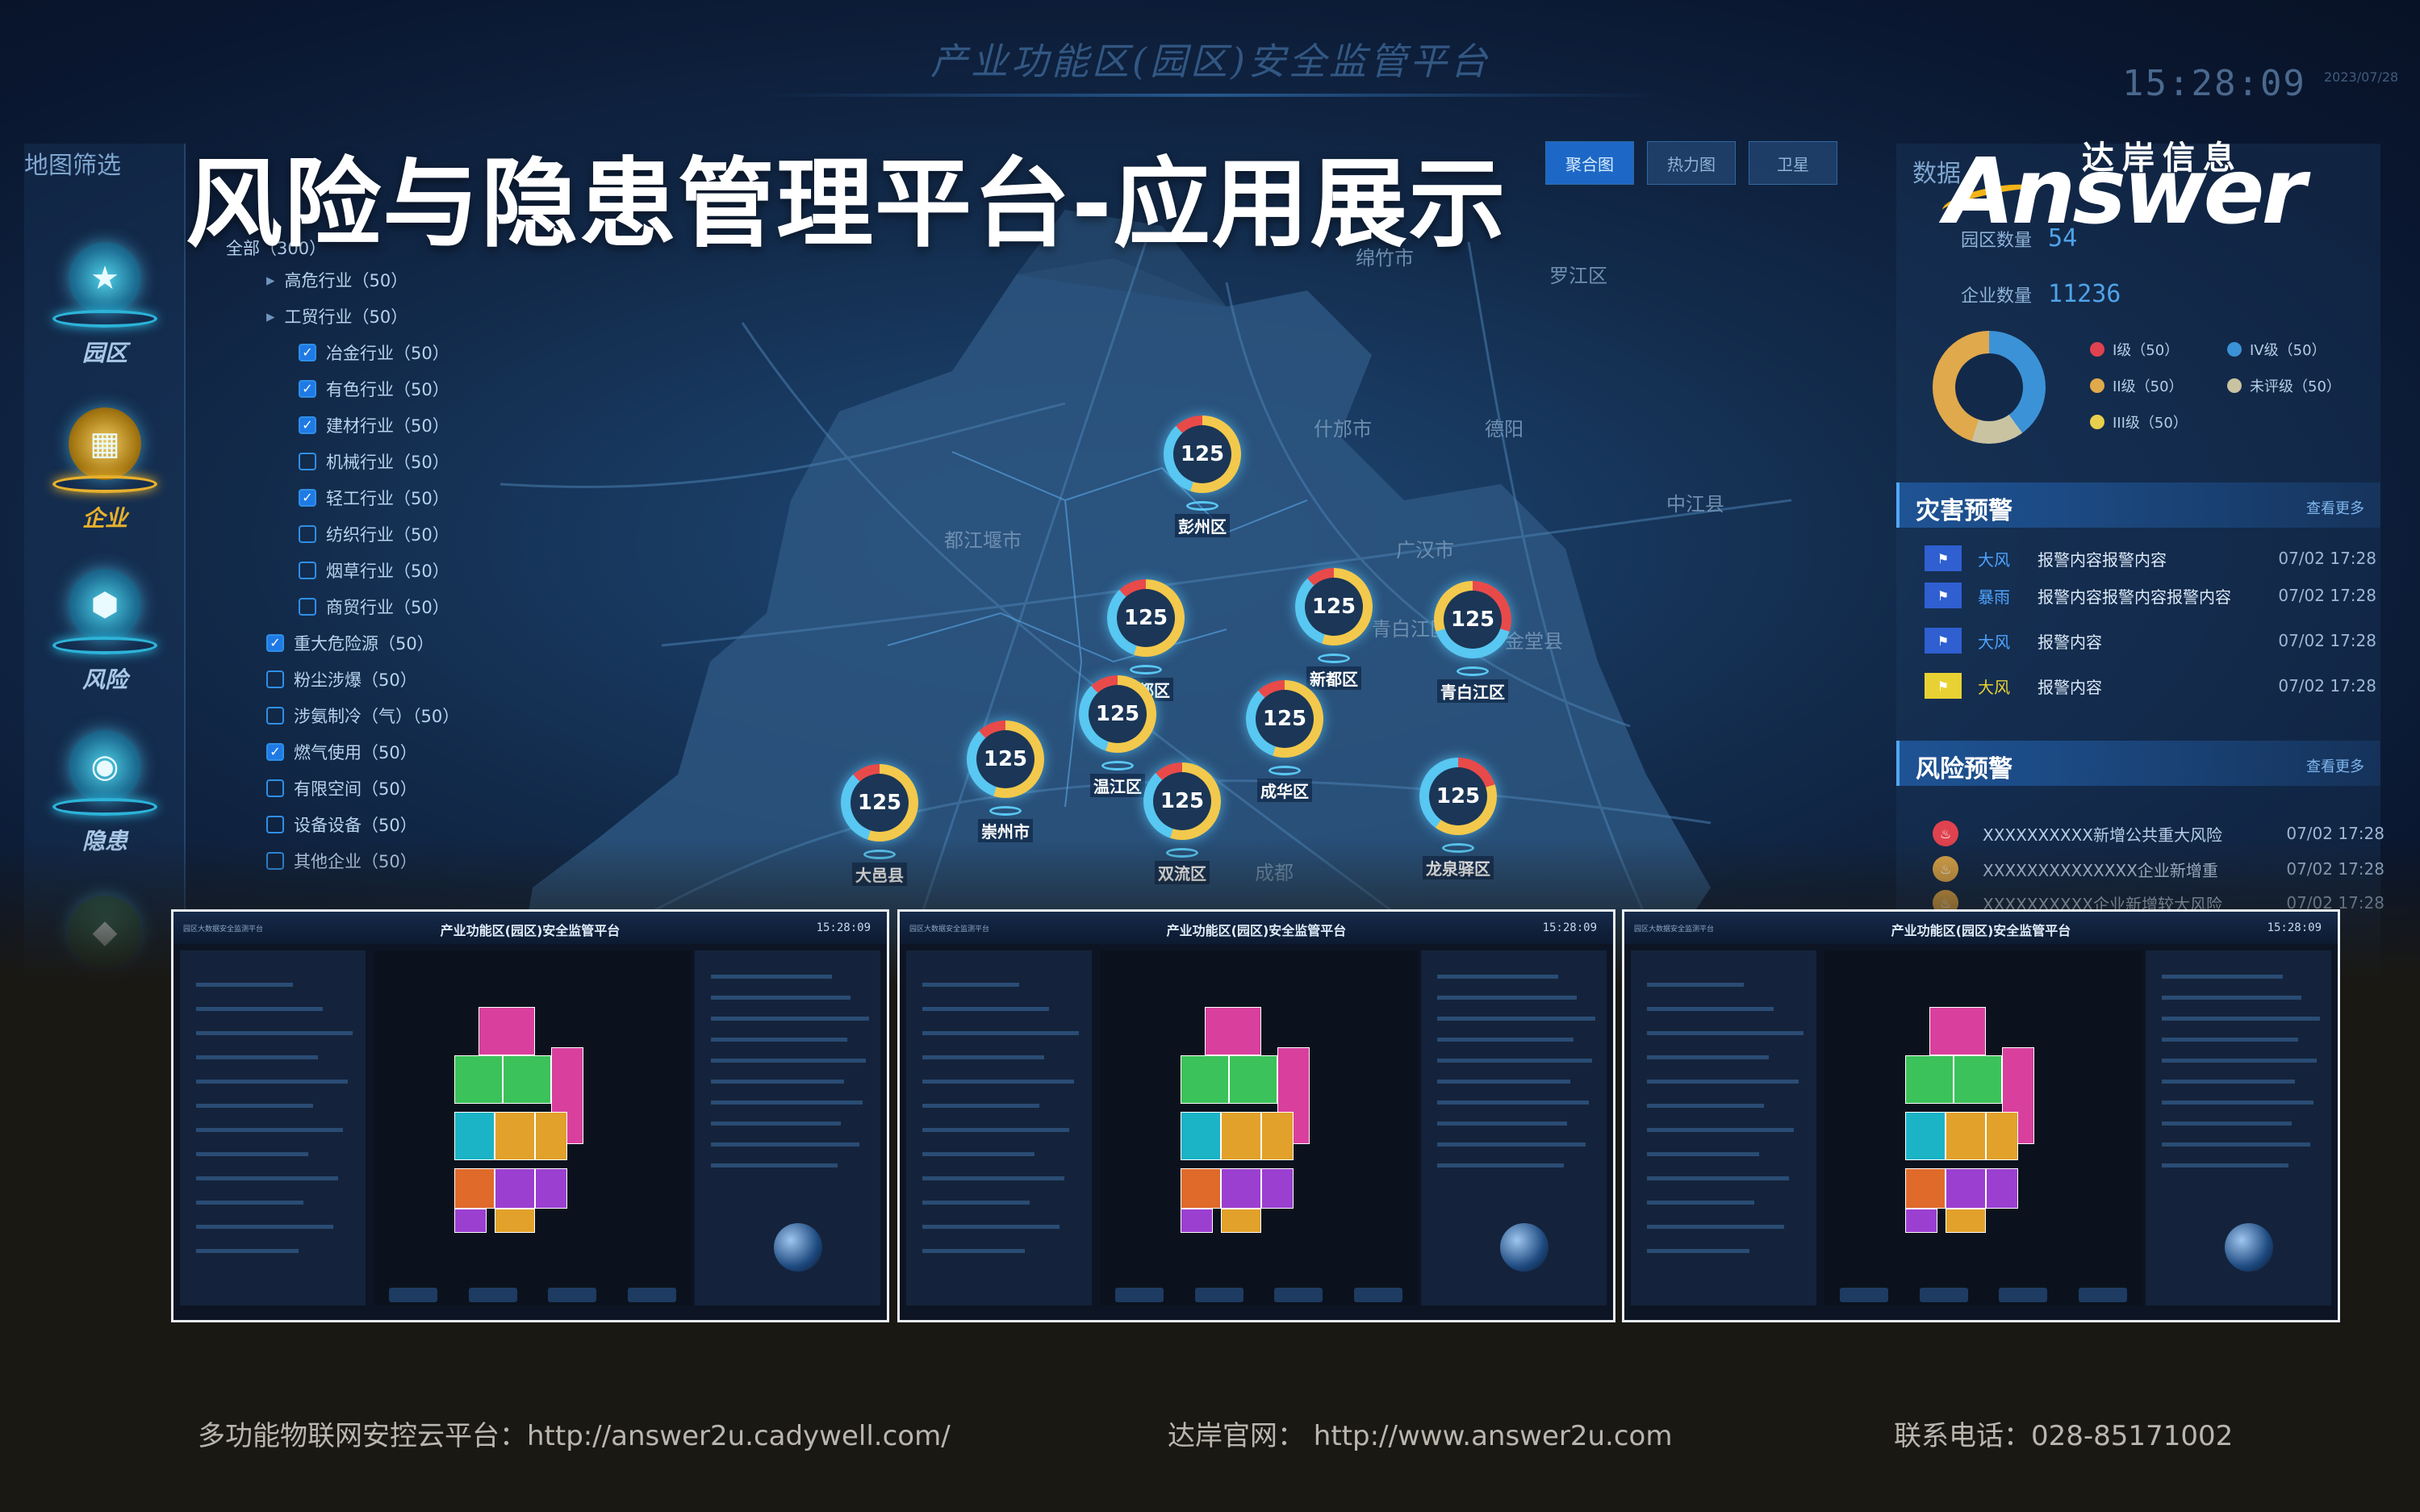 This screenshot has width=2420, height=1512. I want to click on hazard-icon: ⬢, so click(105, 605).